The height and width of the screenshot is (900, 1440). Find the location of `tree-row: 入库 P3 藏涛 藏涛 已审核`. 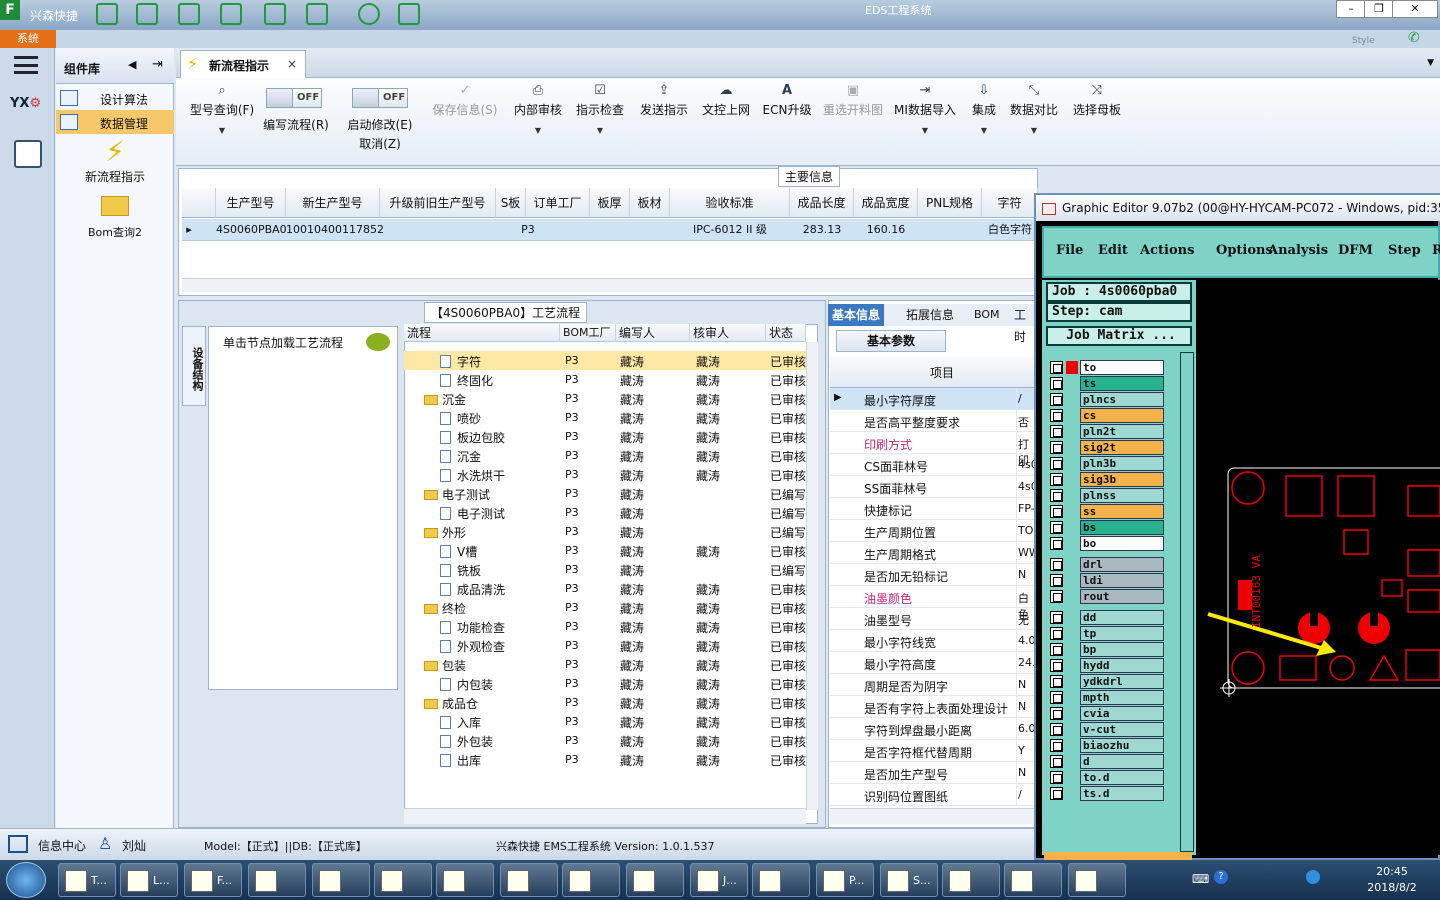

tree-row: 入库 P3 藏涛 藏涛 已审核 is located at coordinates (605, 721).